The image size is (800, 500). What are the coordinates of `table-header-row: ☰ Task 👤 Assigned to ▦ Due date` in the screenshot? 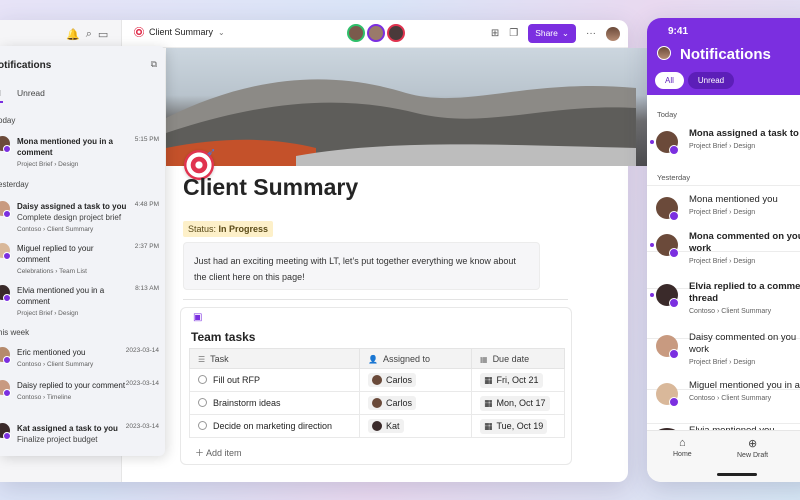 It's located at (377, 358).